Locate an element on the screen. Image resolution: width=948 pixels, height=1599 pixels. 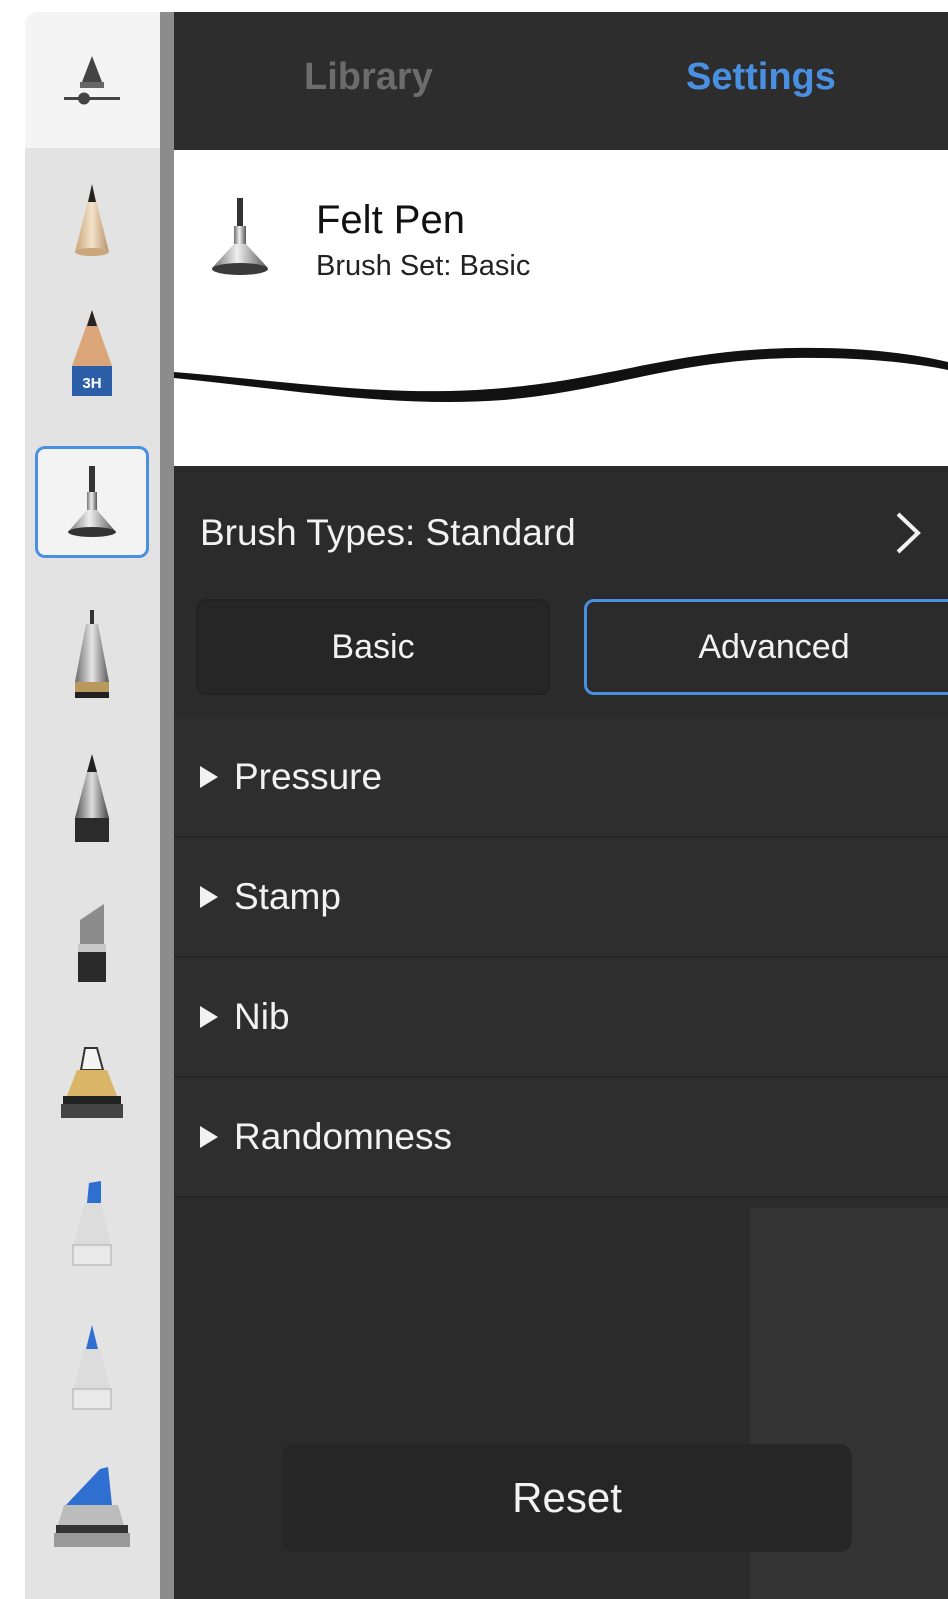
section-label: Stamp is located at coordinates (287, 896).